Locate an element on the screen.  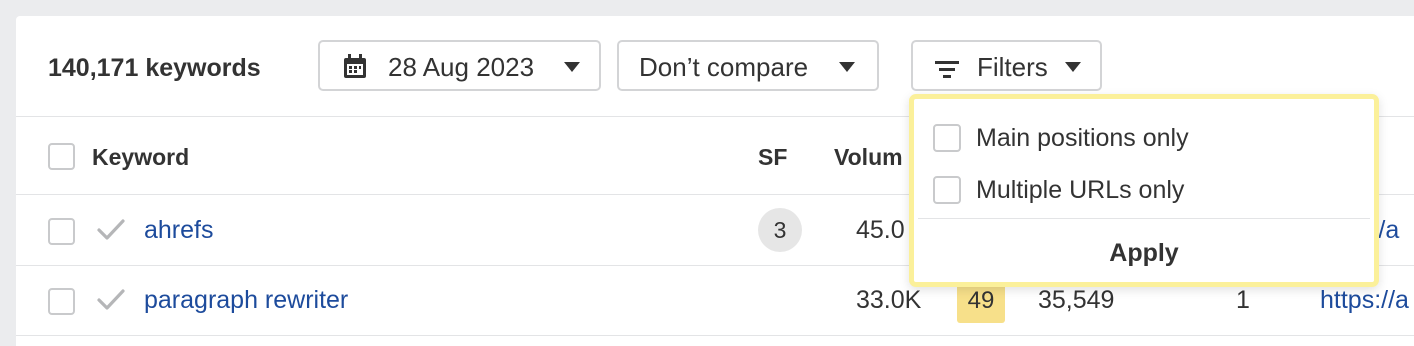
position-cell: 1 is located at coordinates (1243, 300).